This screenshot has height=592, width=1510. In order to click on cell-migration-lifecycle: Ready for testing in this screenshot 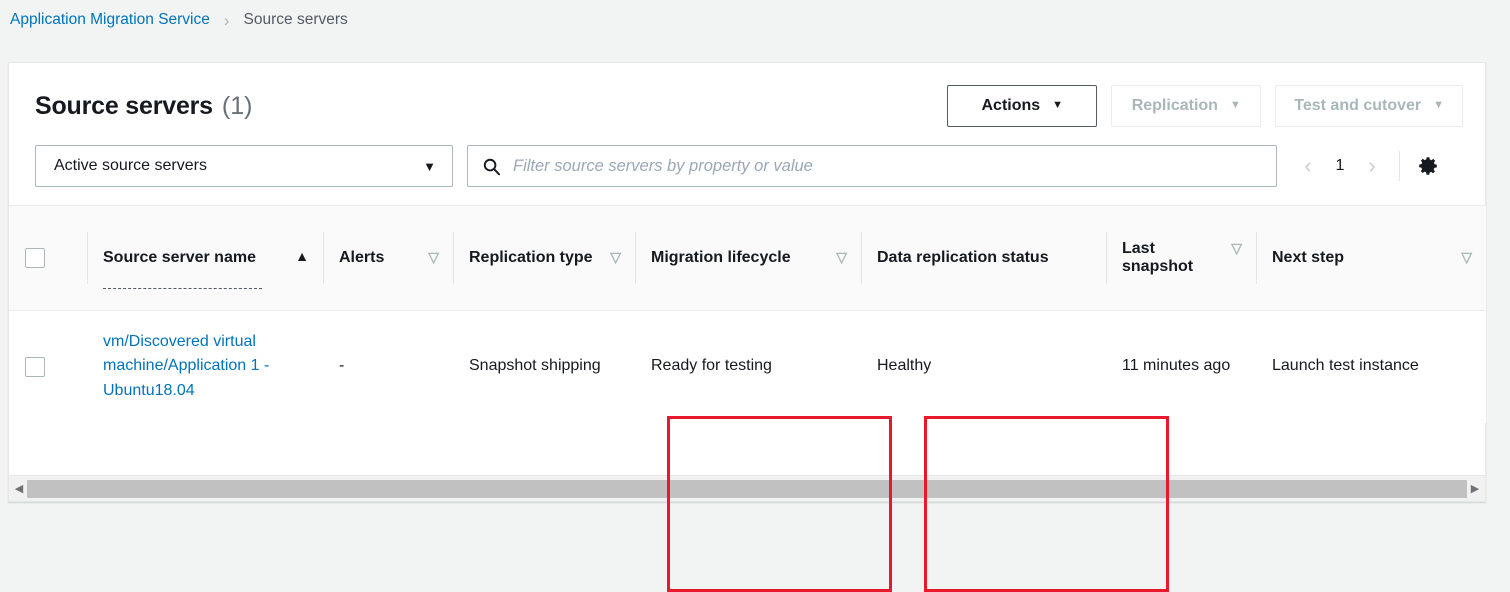, I will do `click(748, 366)`.